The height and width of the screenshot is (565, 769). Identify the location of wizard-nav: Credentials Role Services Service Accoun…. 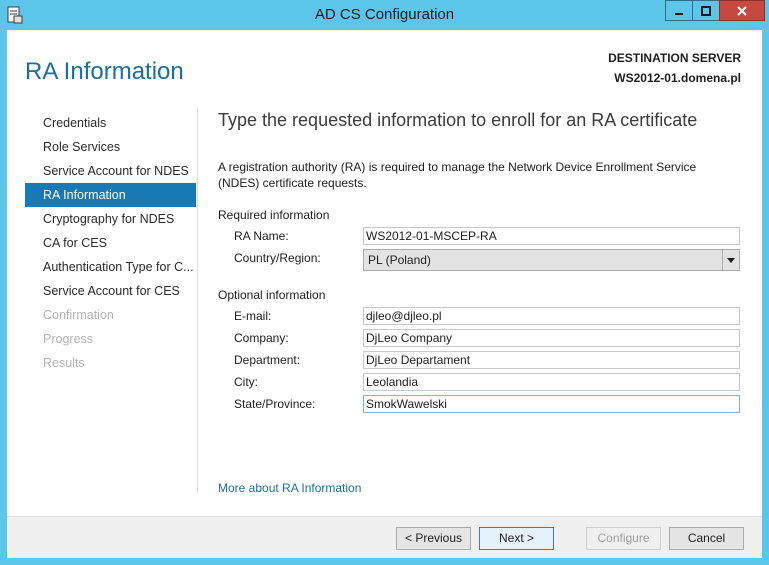
(110, 243).